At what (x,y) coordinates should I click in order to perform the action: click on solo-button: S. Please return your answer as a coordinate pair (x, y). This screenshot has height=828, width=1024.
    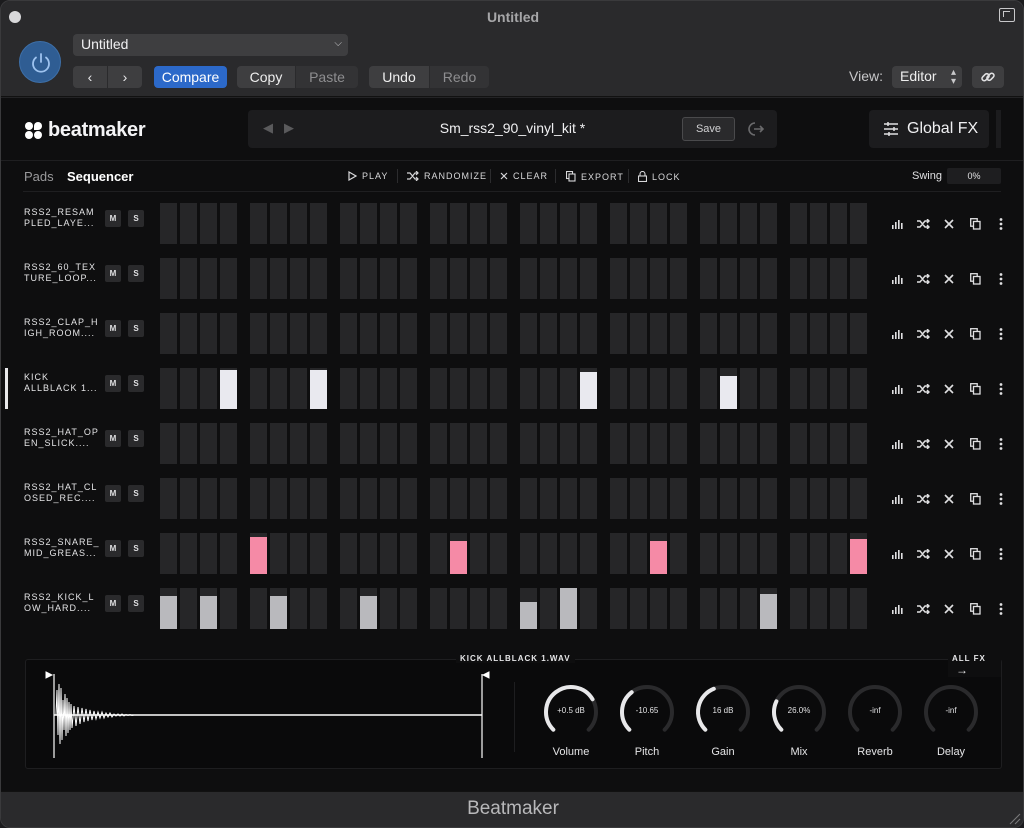
    Looking at the image, I should click on (136, 493).